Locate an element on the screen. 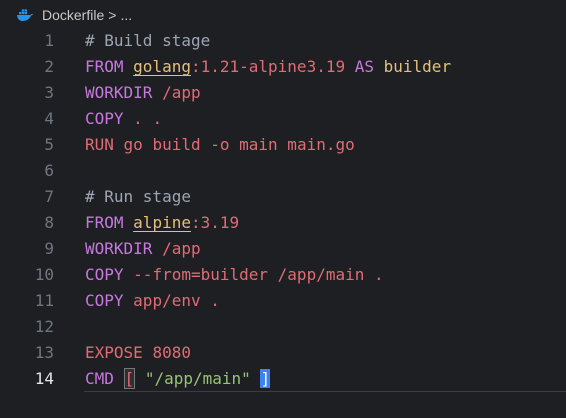 The image size is (566, 418). instruction-keyword: CMD is located at coordinates (99, 378).